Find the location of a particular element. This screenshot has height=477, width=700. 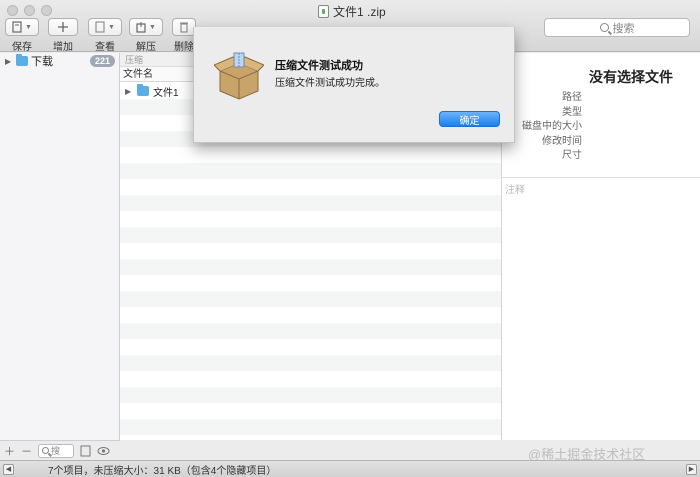

window-title-text: 文件1 .zip is located at coordinates (359, 12).